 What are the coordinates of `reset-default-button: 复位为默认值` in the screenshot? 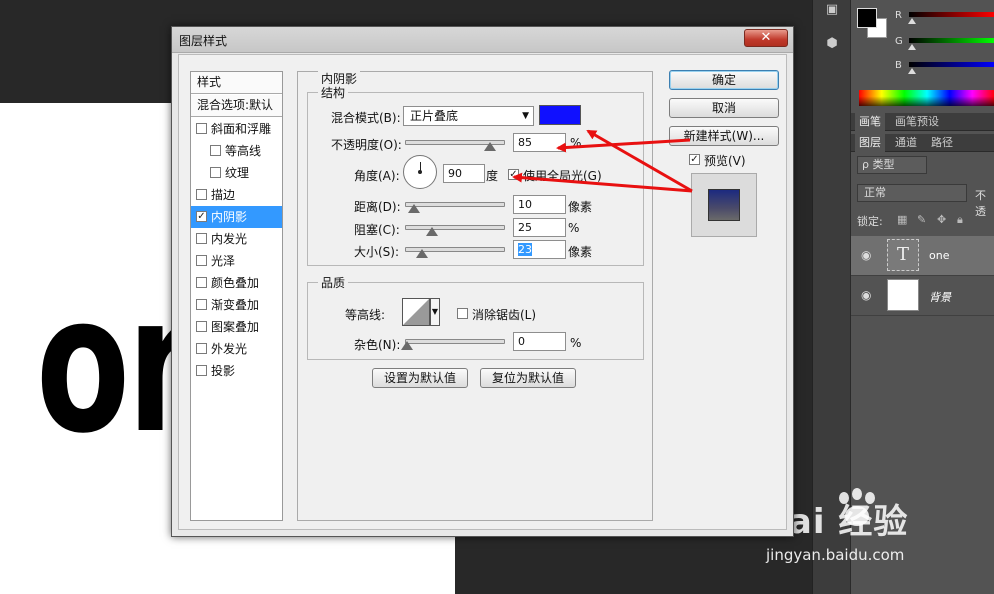 It's located at (528, 378).